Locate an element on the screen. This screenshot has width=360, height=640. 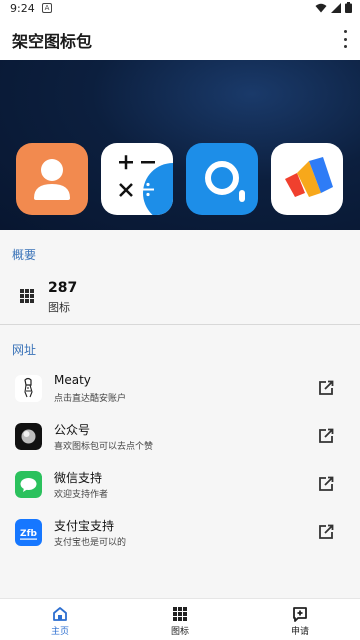
links-section-title: 网址 is located at coordinates (24, 350).